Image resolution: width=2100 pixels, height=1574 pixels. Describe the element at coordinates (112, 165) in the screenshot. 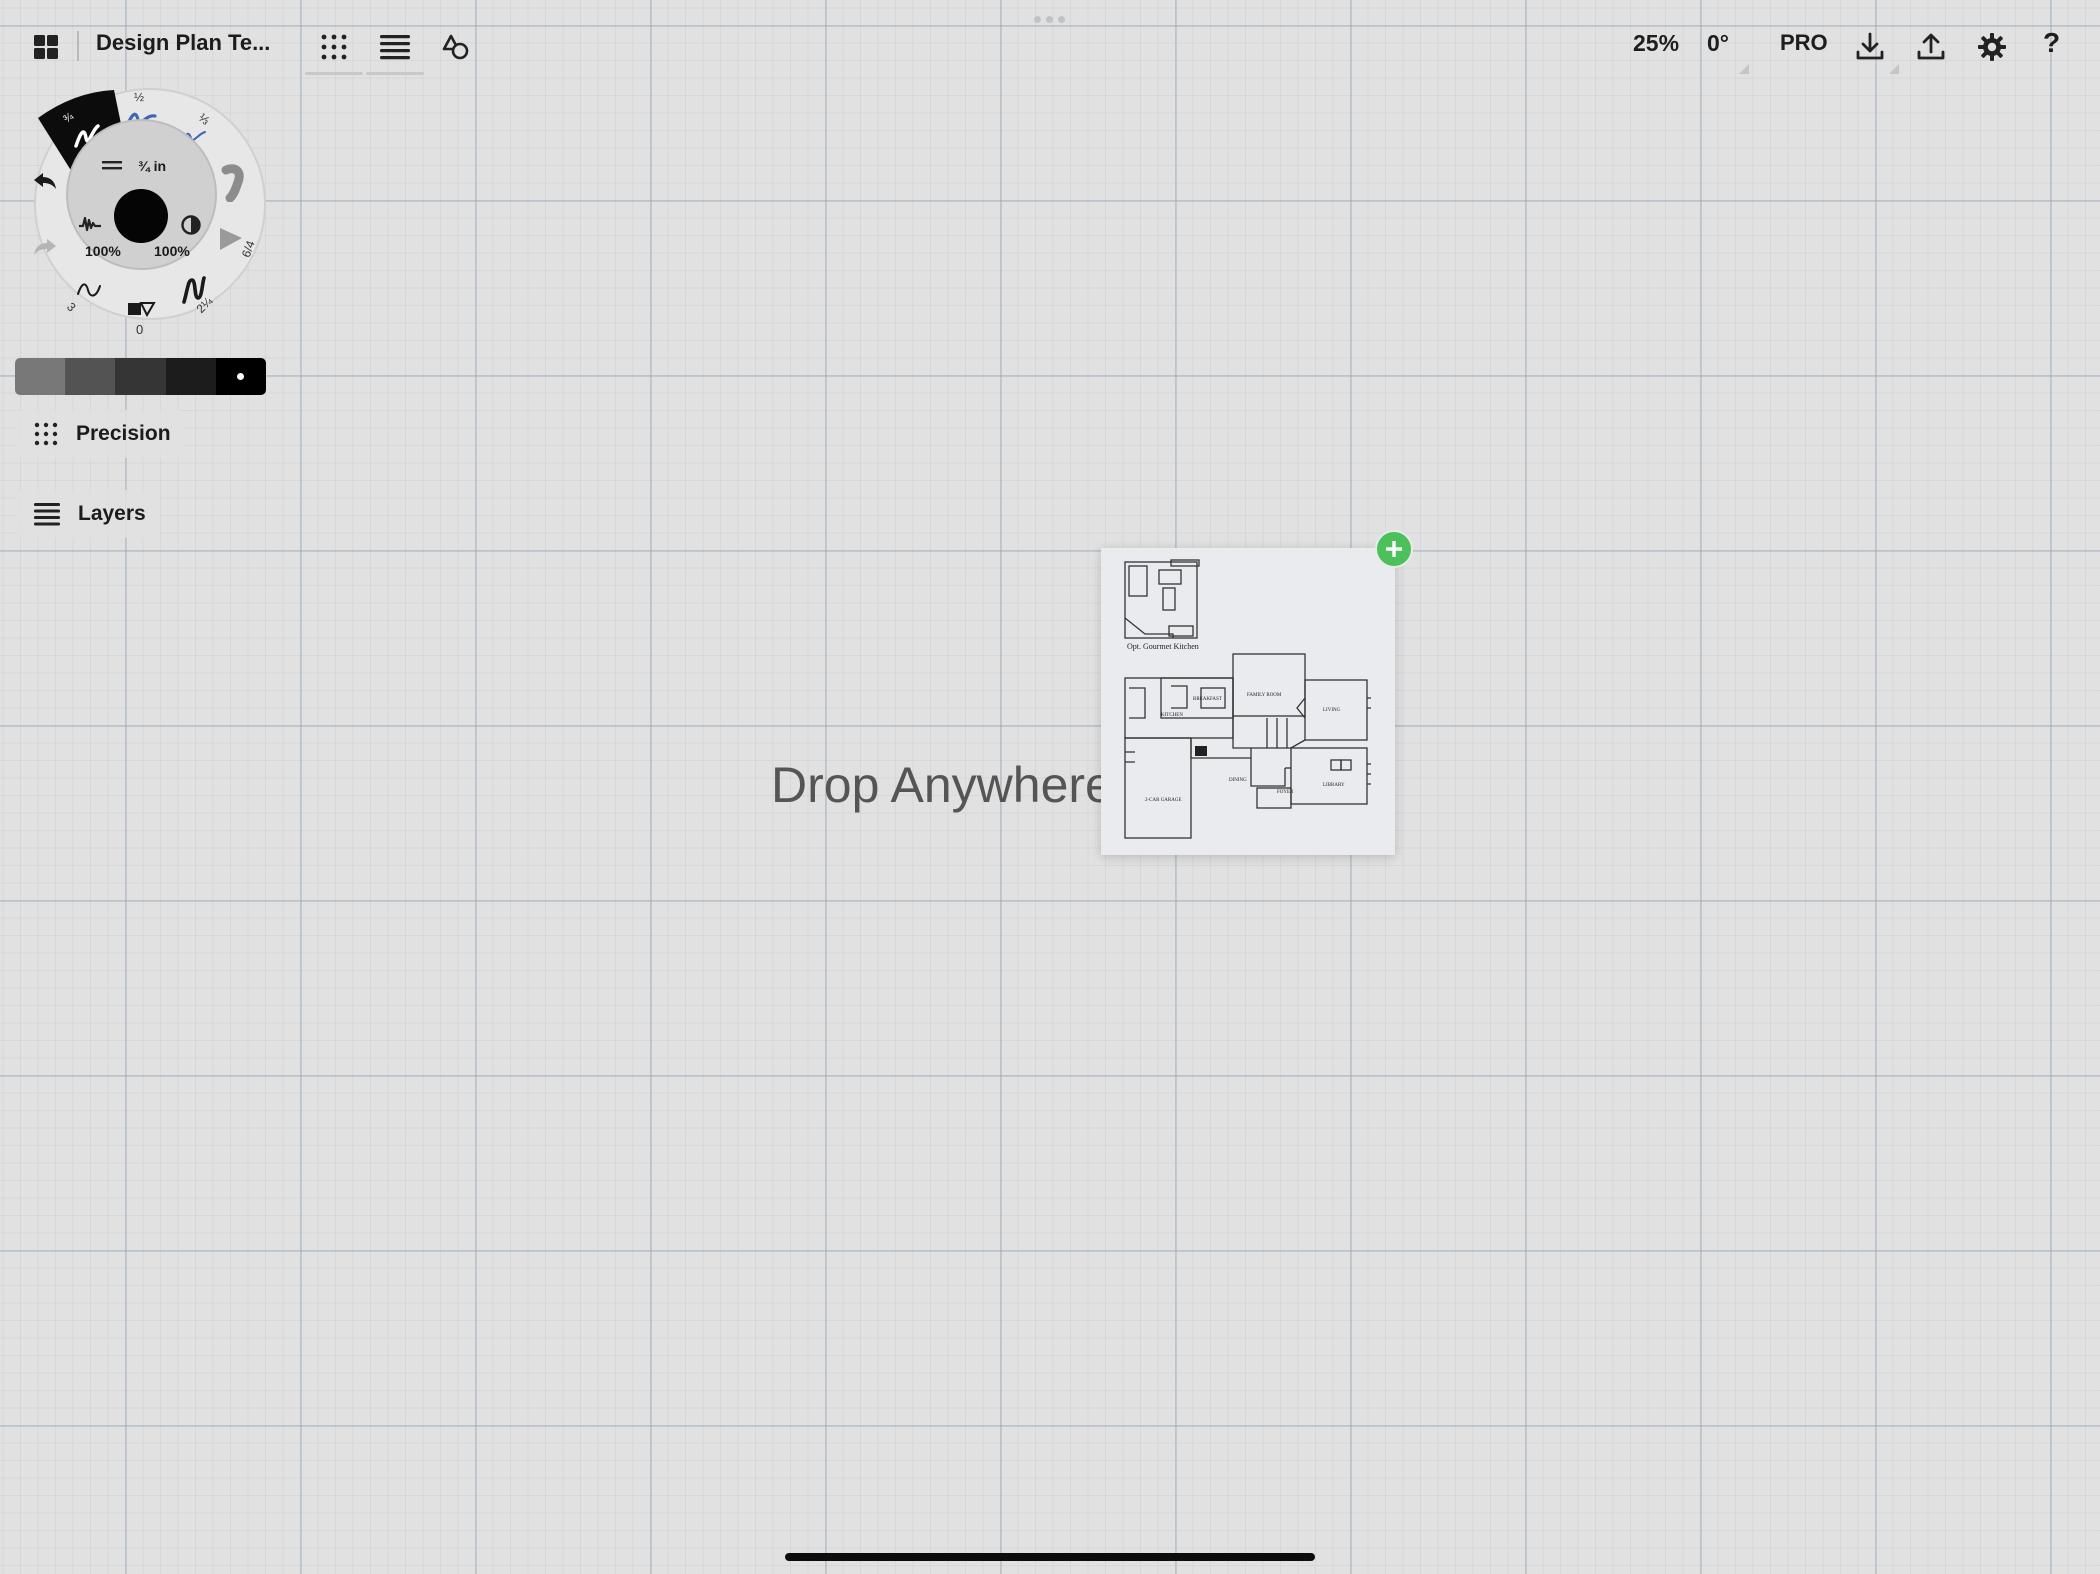

I see `size-lines-icon` at that location.